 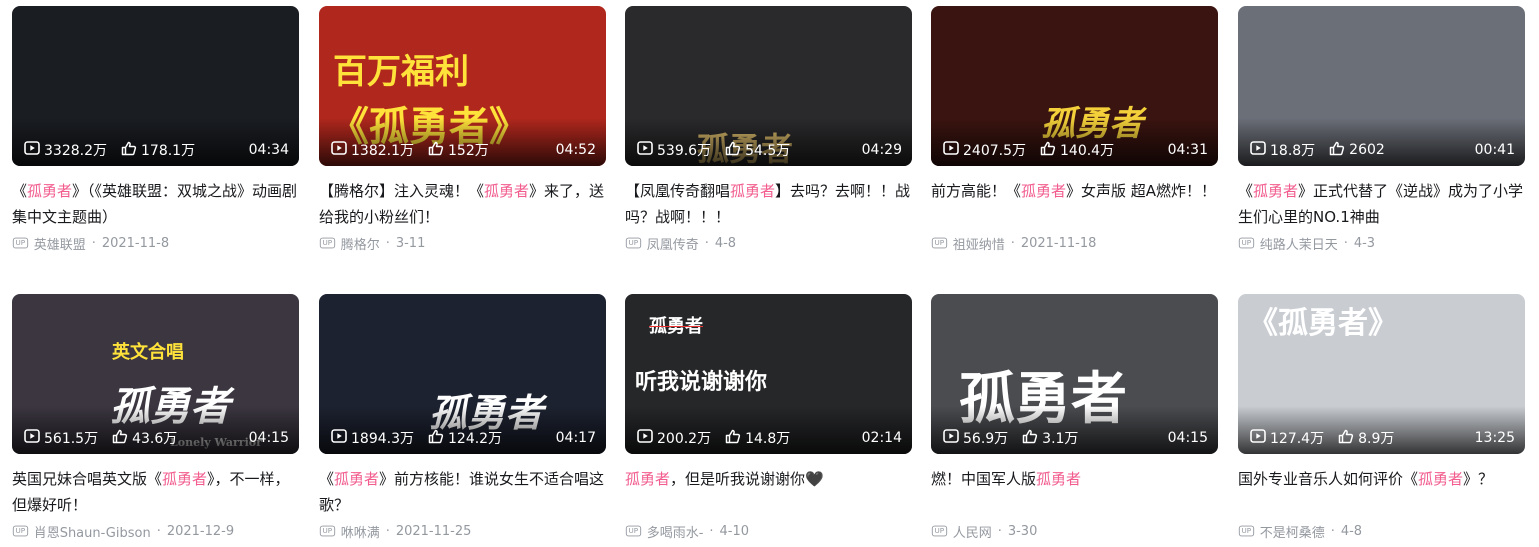 What do you see at coordinates (1381, 492) in the screenshot?
I see `video-title: 国外专业音乐人如何评价《孤勇者》？` at bounding box center [1381, 492].